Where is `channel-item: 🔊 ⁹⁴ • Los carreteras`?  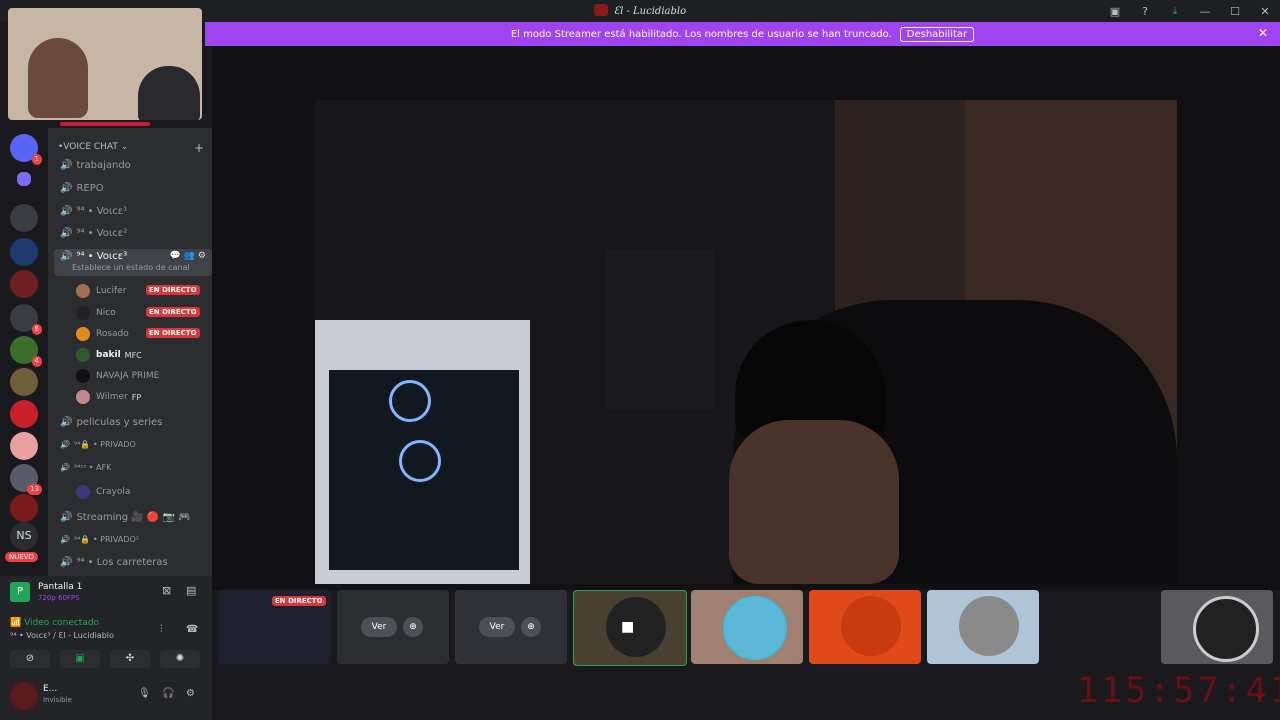
channel-item: 🔊 ⁹⁴ • Los carreteras is located at coordinates (114, 562).